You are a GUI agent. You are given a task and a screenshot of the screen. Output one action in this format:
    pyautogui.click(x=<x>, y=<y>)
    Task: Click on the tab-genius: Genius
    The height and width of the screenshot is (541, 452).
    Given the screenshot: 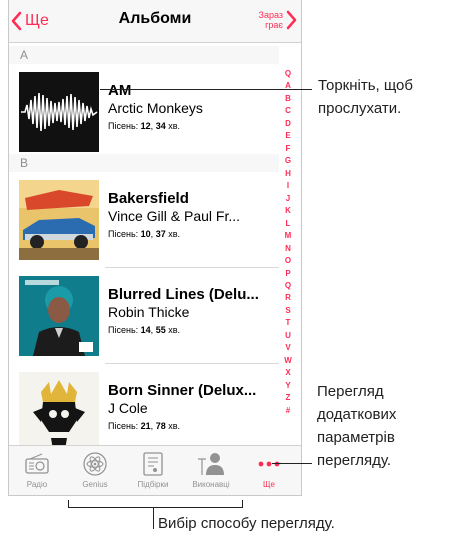 What is the action you would take?
    pyautogui.click(x=95, y=472)
    